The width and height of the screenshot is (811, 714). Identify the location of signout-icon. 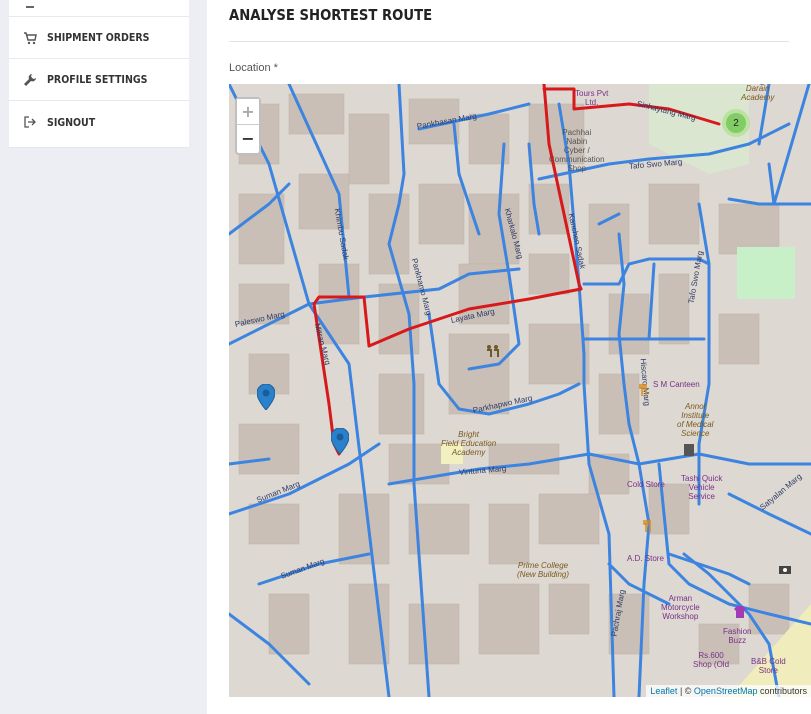
(30, 122).